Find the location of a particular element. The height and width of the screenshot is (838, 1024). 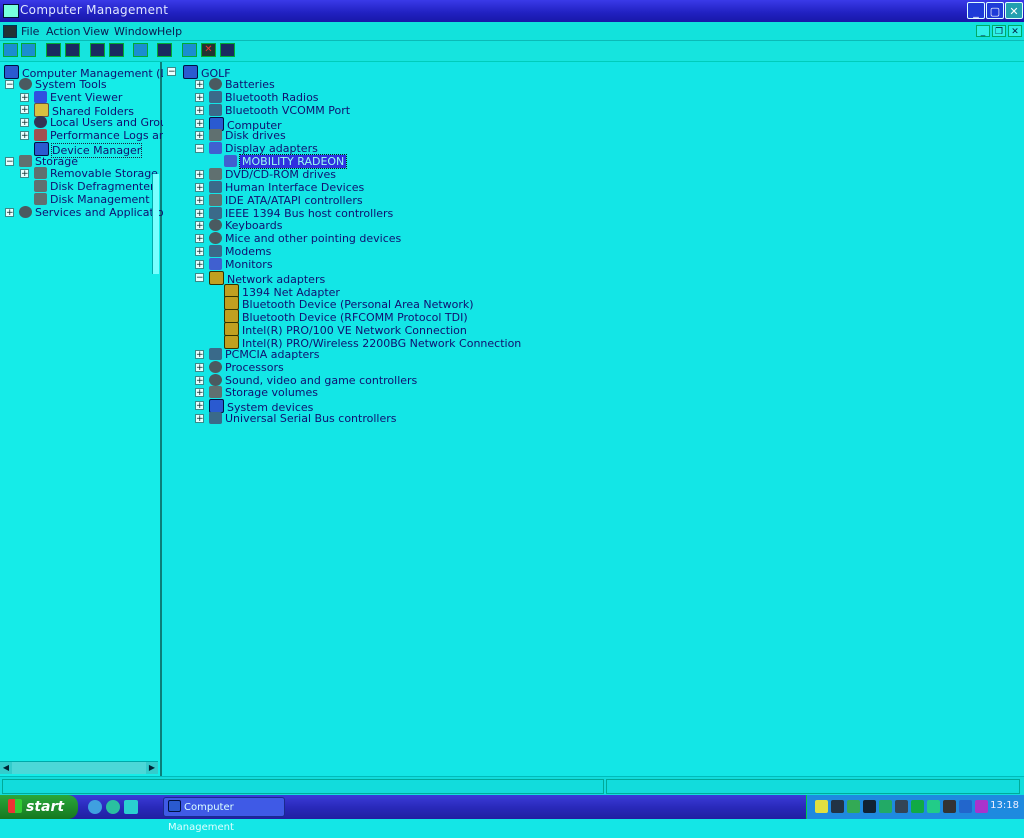

start-button: start is located at coordinates (39, 807).